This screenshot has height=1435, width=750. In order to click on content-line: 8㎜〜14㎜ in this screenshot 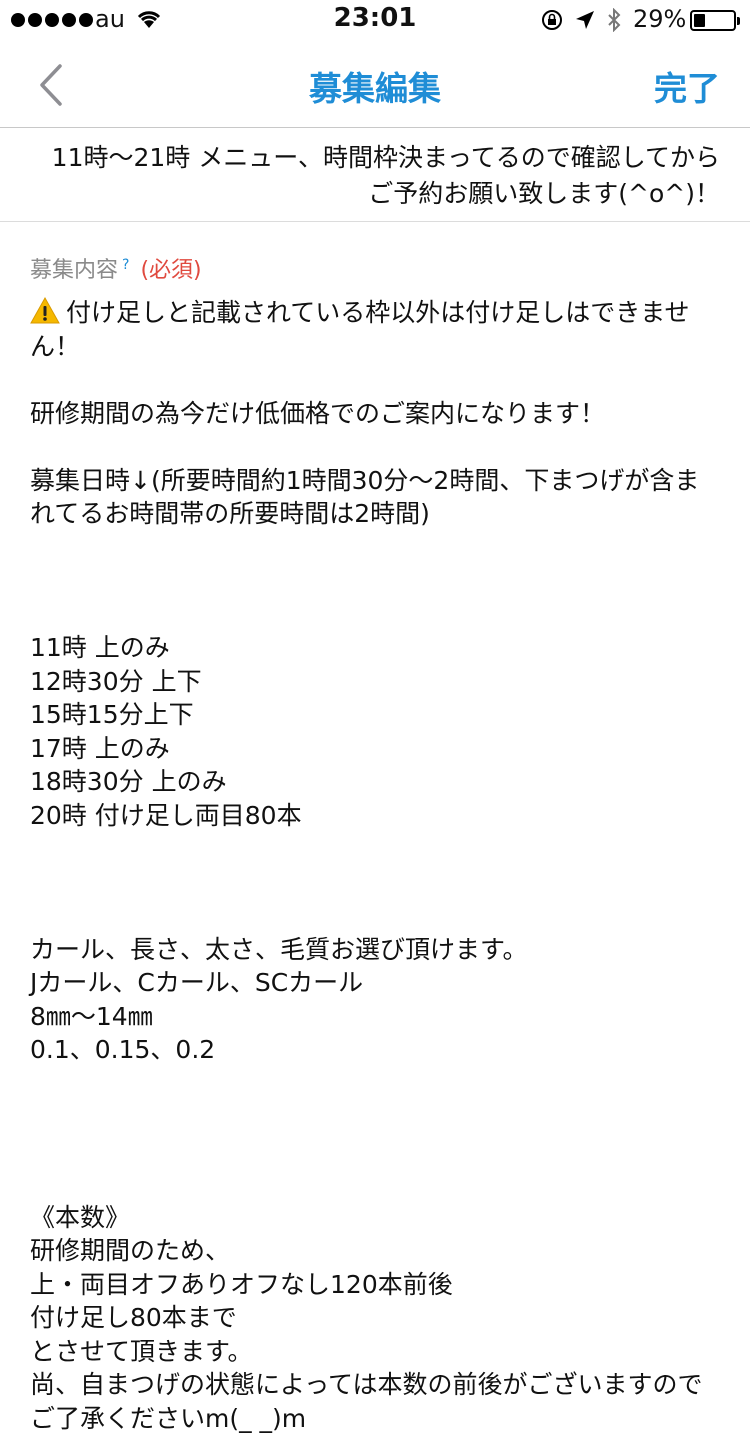, I will do `click(375, 1017)`.